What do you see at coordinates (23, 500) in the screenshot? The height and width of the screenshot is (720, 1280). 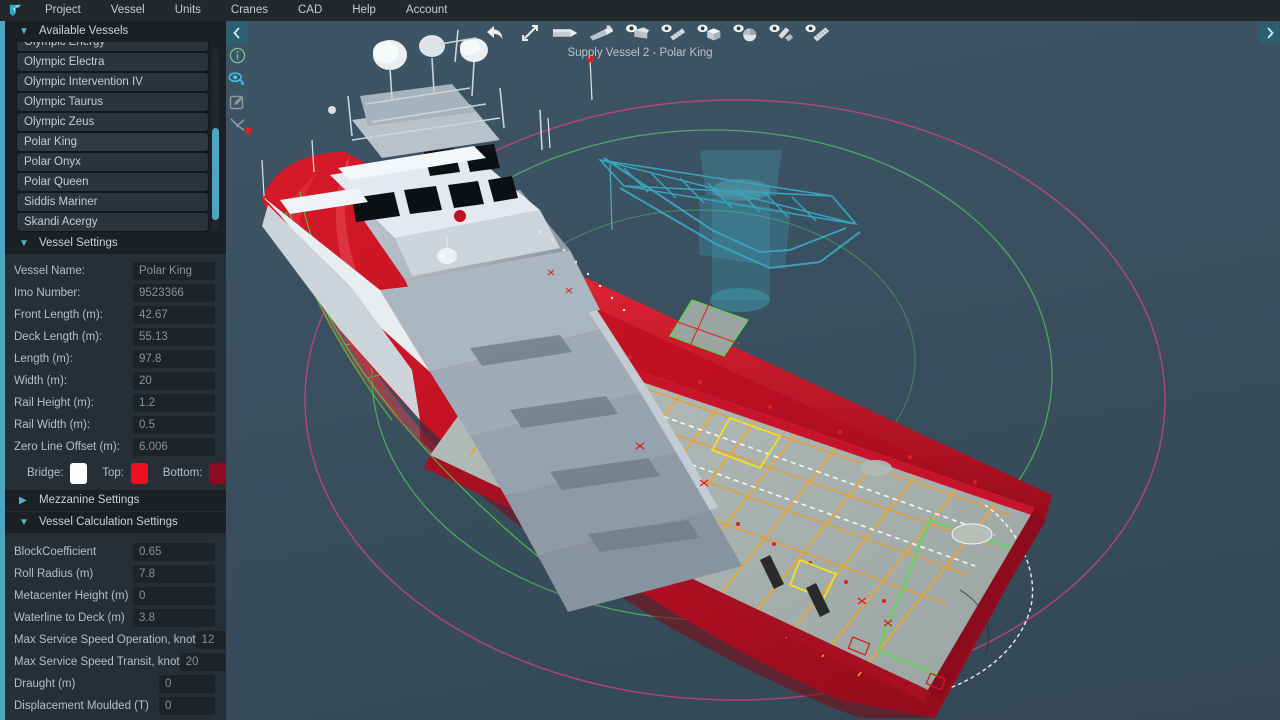 I see `chevron-right-icon: ▶` at bounding box center [23, 500].